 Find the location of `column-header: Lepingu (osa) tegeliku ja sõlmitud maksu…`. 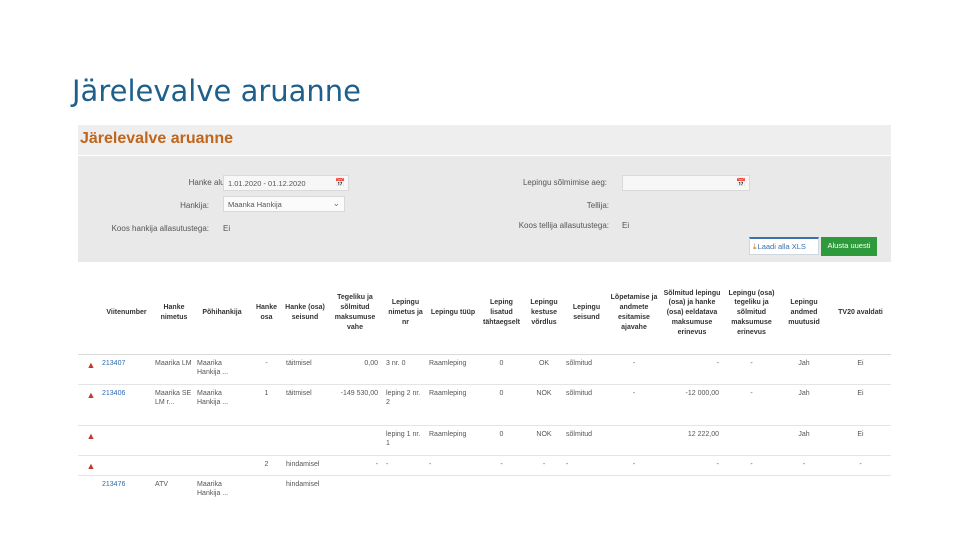

column-header: Lepingu (osa) tegeliku ja sõlmitud maksu… is located at coordinates (751, 313).